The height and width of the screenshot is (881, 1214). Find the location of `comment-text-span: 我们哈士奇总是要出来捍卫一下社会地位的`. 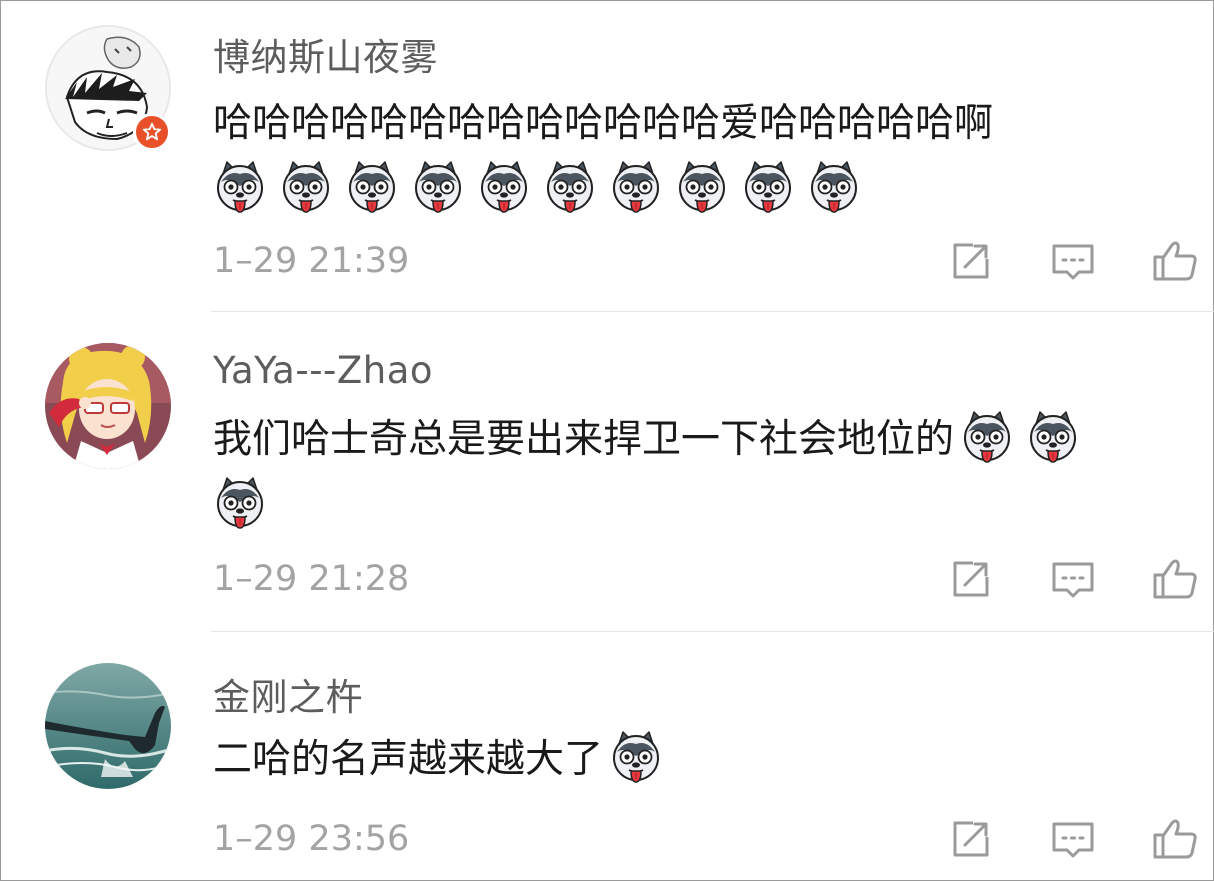

comment-text-span: 我们哈士奇总是要出来捍卫一下社会地位的 is located at coordinates (584, 439).